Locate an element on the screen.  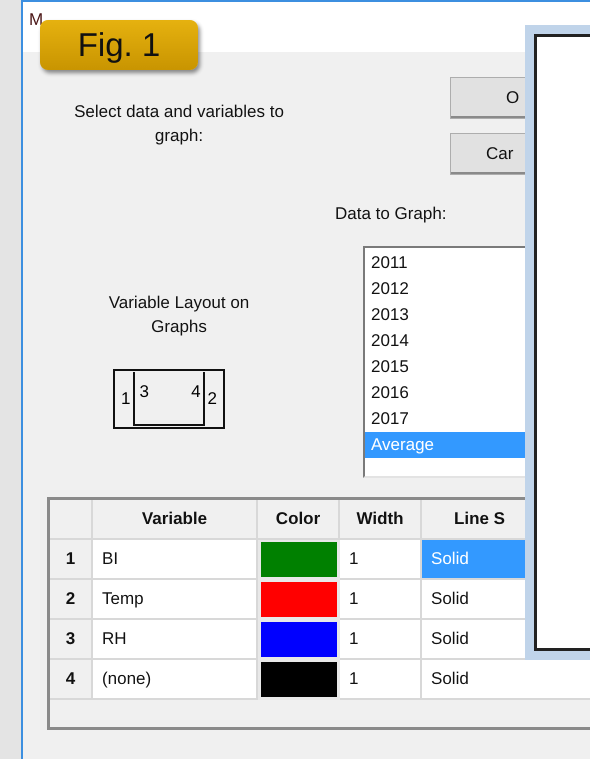
data-list: 2011 2012 2013 2014 2015 2016 2017 Average is located at coordinates (444, 362).